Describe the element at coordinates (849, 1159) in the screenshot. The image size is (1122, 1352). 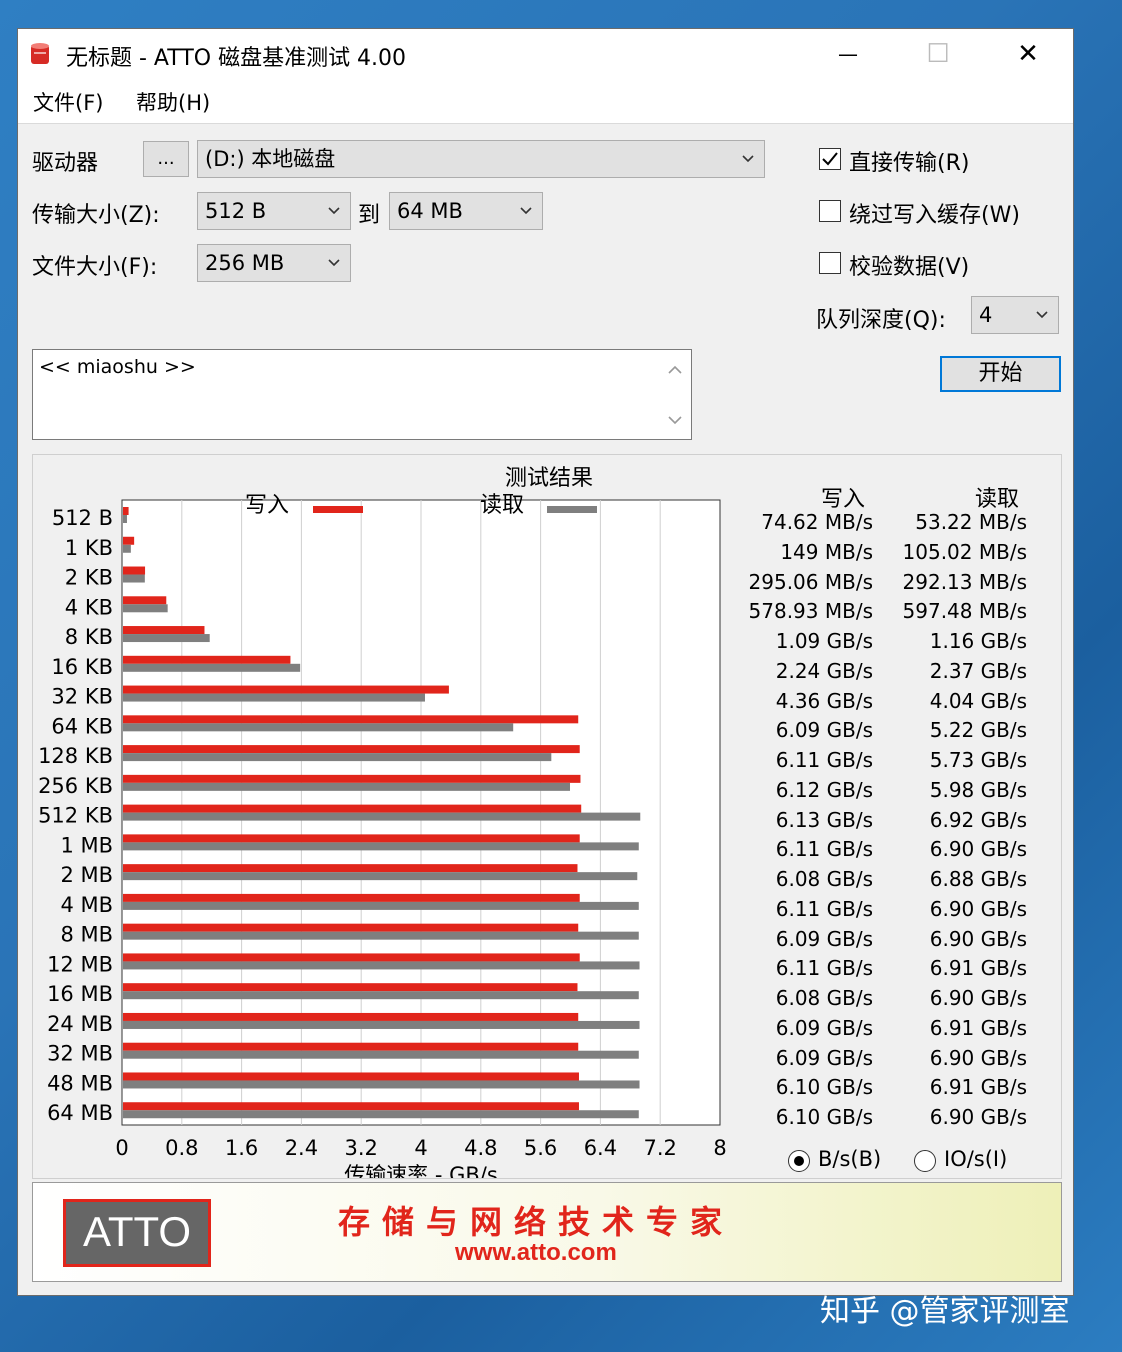
I see `units-bytes-label: B/s(B)` at that location.